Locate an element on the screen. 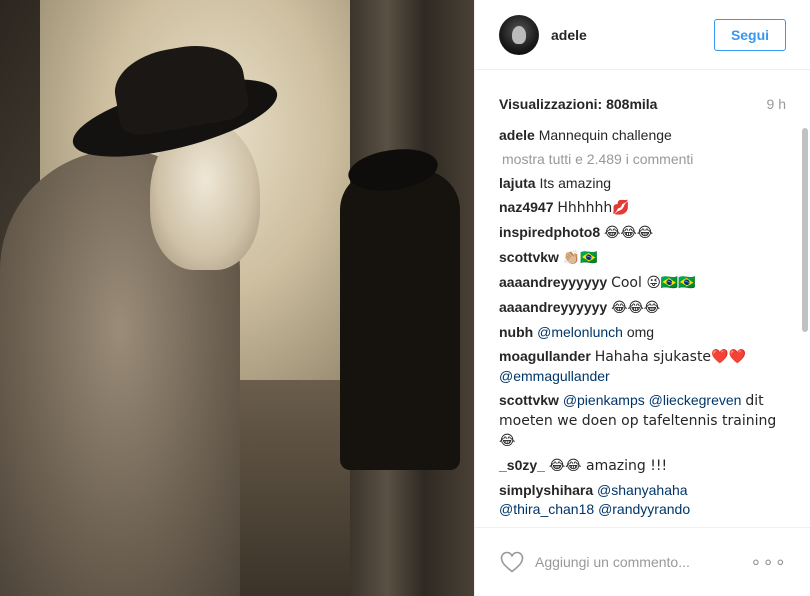 The image size is (810, 596). comment-mention: @pienkamps is located at coordinates (604, 400).